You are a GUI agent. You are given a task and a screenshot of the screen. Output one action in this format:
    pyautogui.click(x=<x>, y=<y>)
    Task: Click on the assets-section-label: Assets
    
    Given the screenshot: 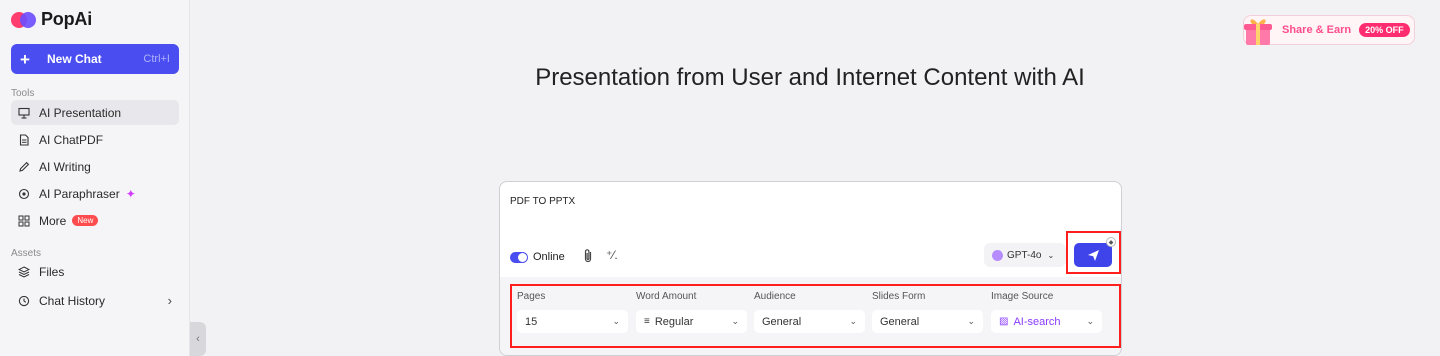 What is the action you would take?
    pyautogui.click(x=26, y=253)
    